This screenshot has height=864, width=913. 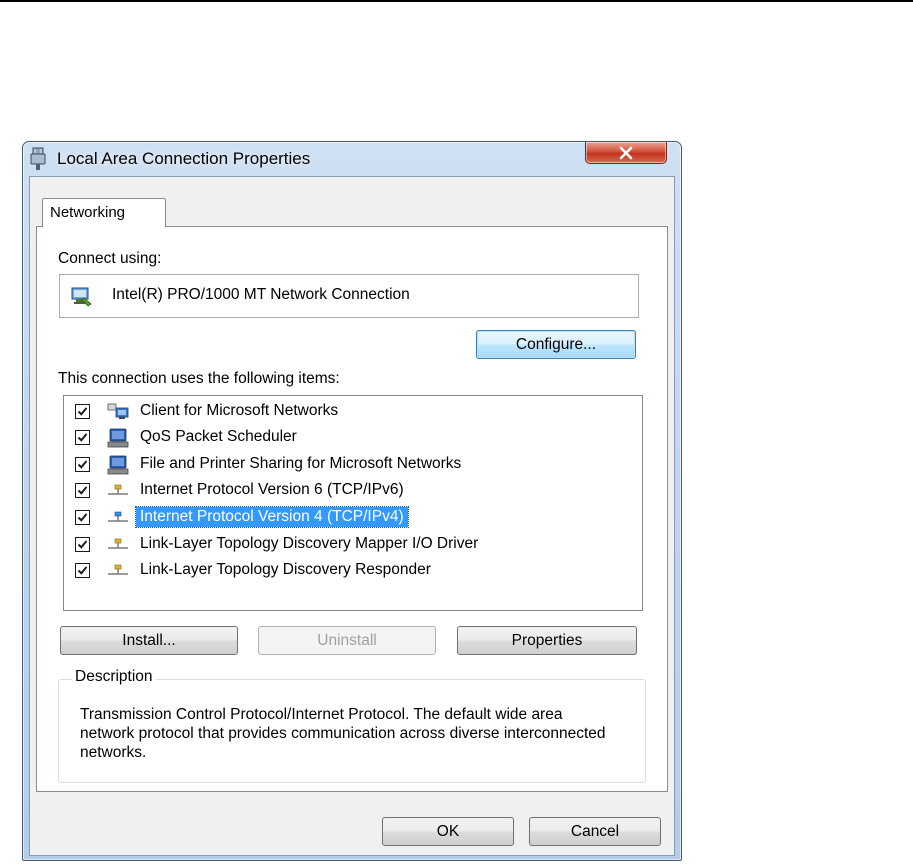 I want to click on properties-button: Properties, so click(x=547, y=640).